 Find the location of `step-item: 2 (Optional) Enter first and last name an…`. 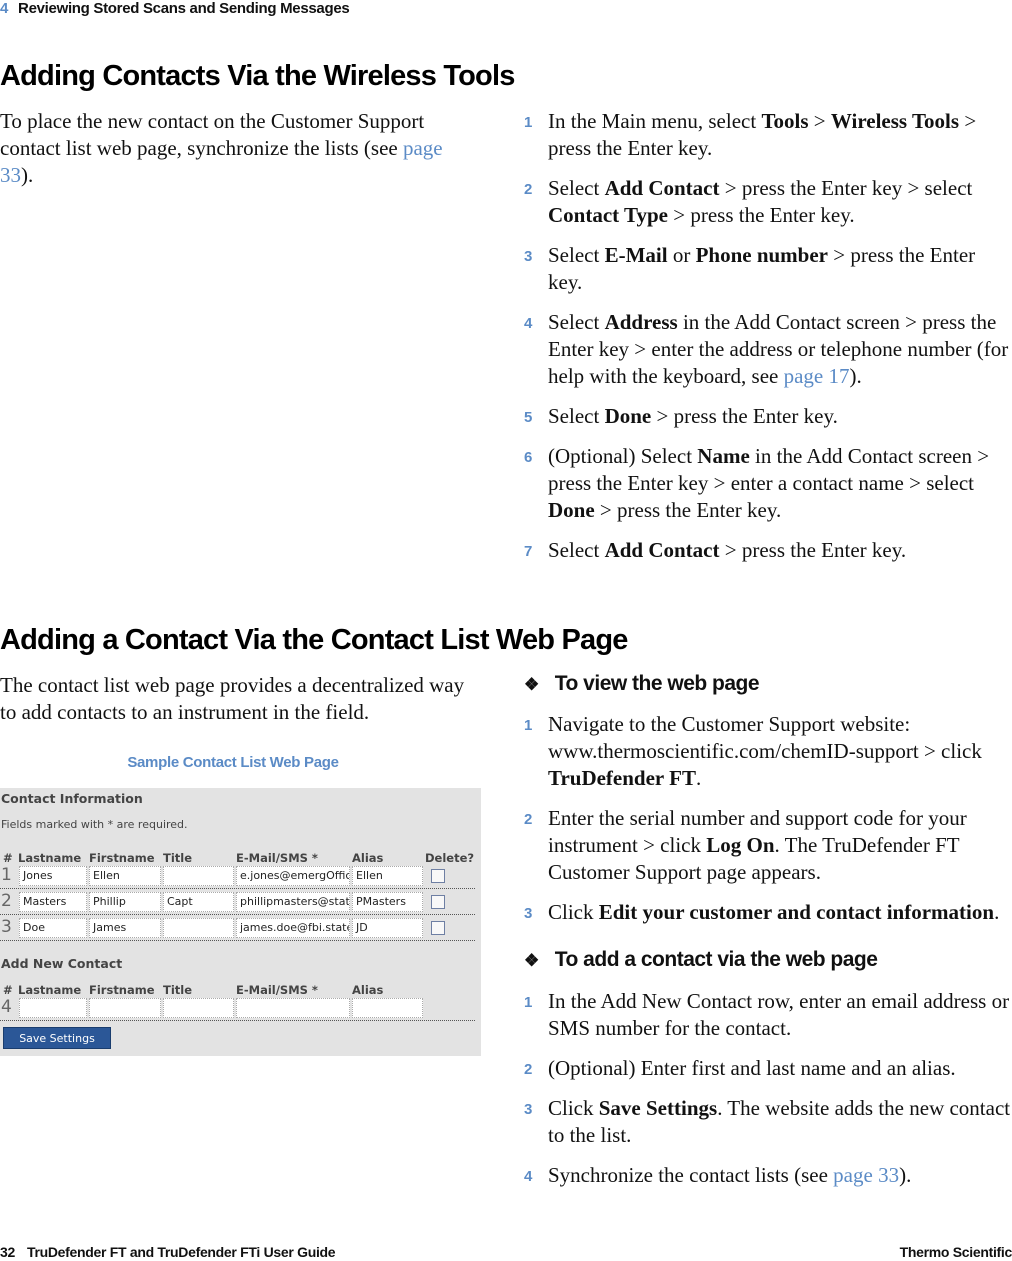

step-item: 2 (Optional) Enter first and last name an… is located at coordinates (768, 1068).